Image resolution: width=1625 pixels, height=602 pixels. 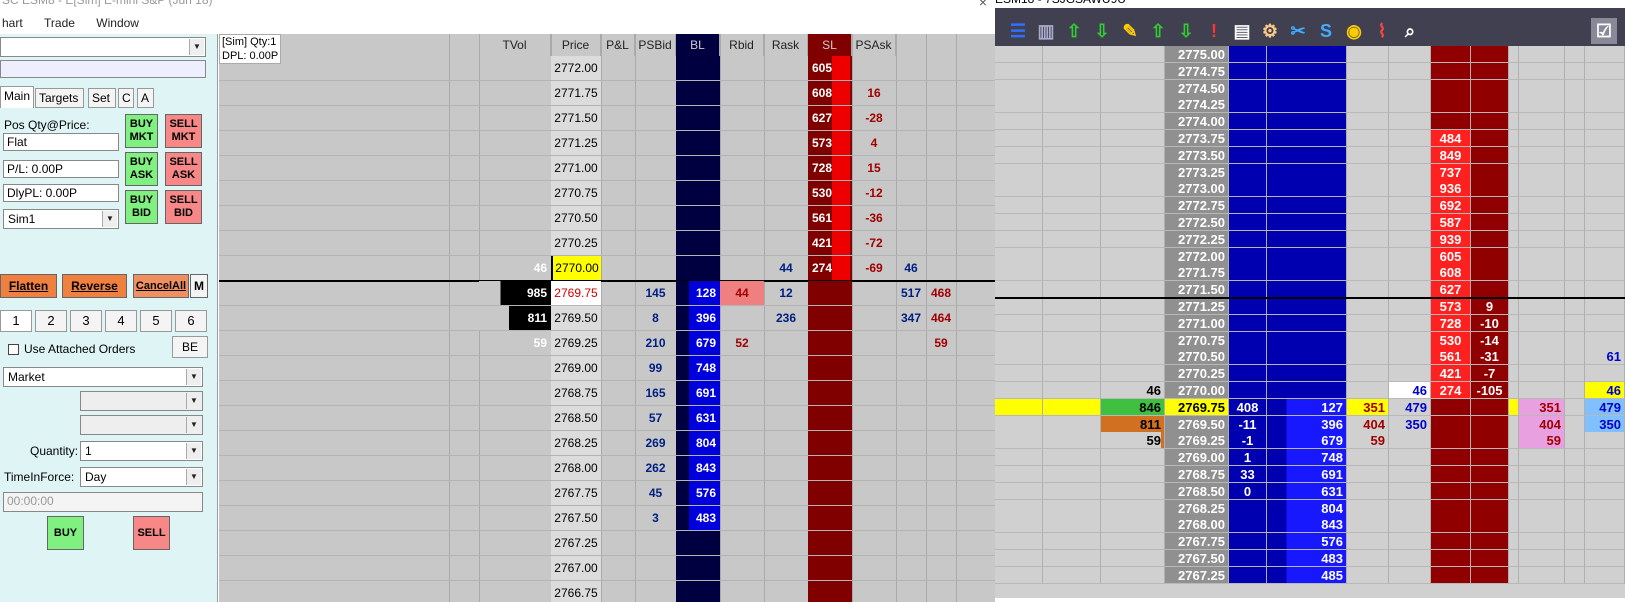 What do you see at coordinates (655, 45) in the screenshot?
I see `header-psbid: PSBid` at bounding box center [655, 45].